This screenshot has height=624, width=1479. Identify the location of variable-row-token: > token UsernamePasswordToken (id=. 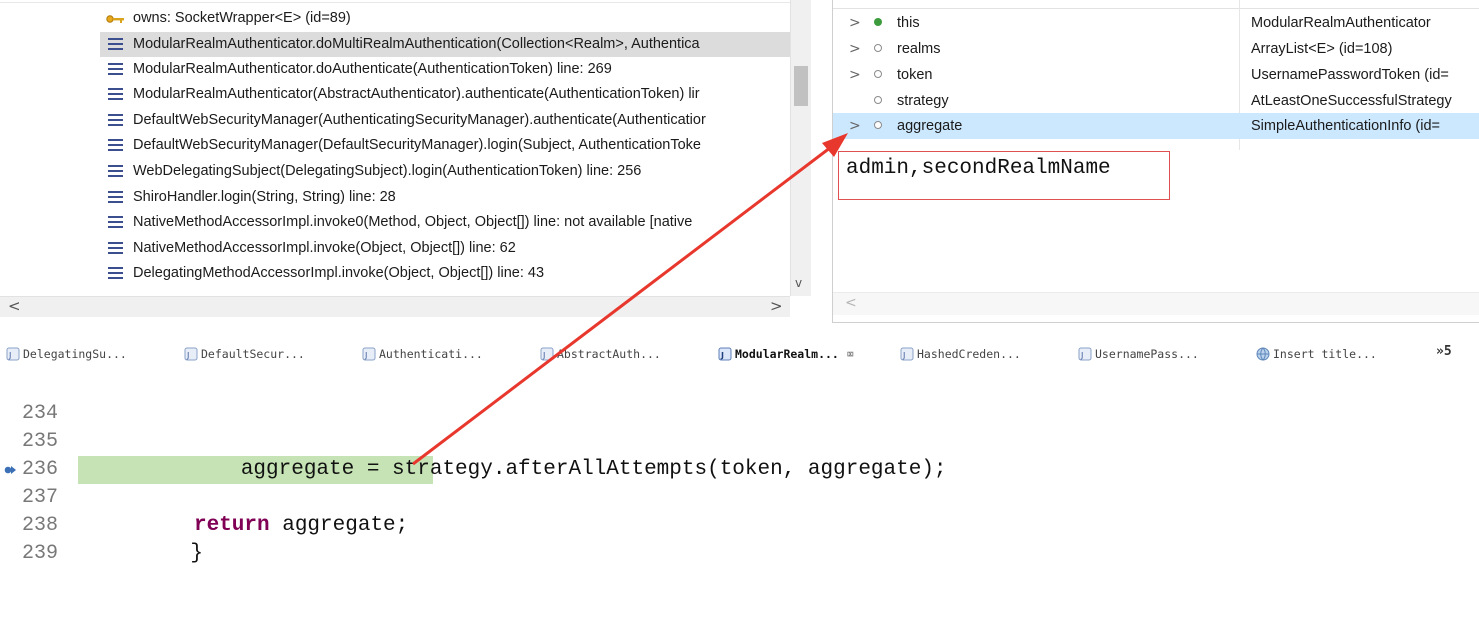
(1156, 75).